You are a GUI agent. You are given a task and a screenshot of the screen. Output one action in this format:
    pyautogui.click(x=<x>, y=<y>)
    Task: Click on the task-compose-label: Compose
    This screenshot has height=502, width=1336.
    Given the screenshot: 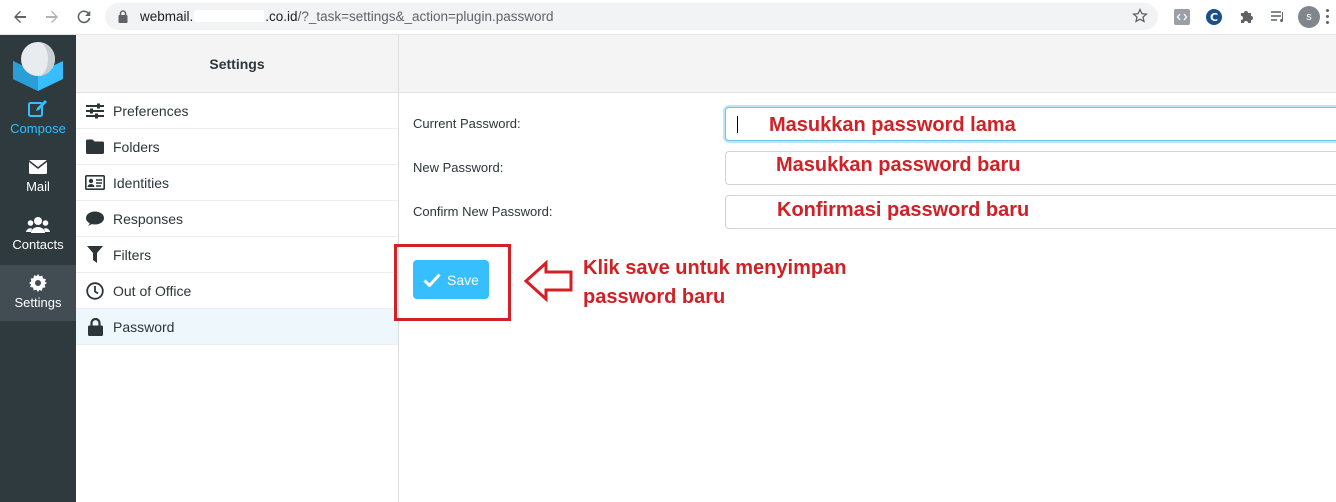 What is the action you would take?
    pyautogui.click(x=38, y=128)
    